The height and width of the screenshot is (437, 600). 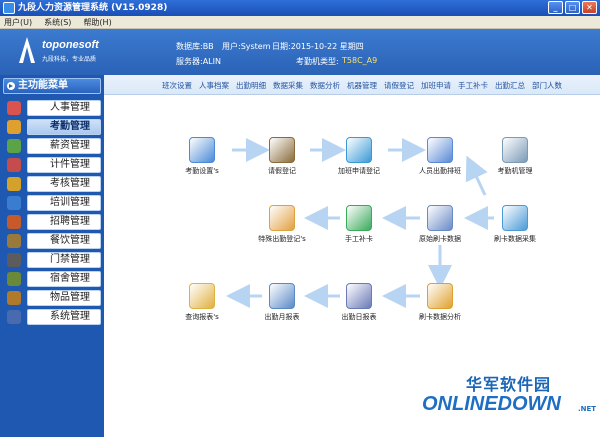 I want to click on watermark: 华军软件园 ONLINEDOWN .NET, so click(x=508, y=403).